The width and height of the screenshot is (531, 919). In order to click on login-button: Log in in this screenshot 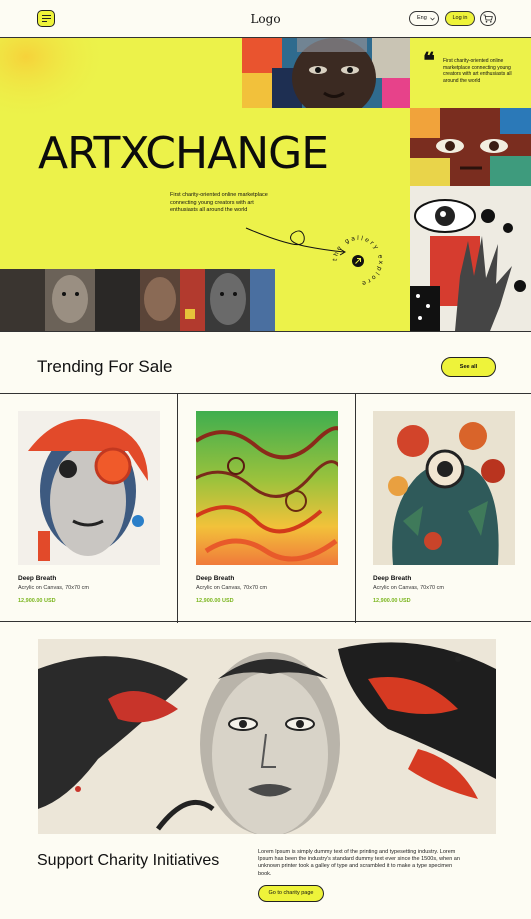, I will do `click(460, 18)`.